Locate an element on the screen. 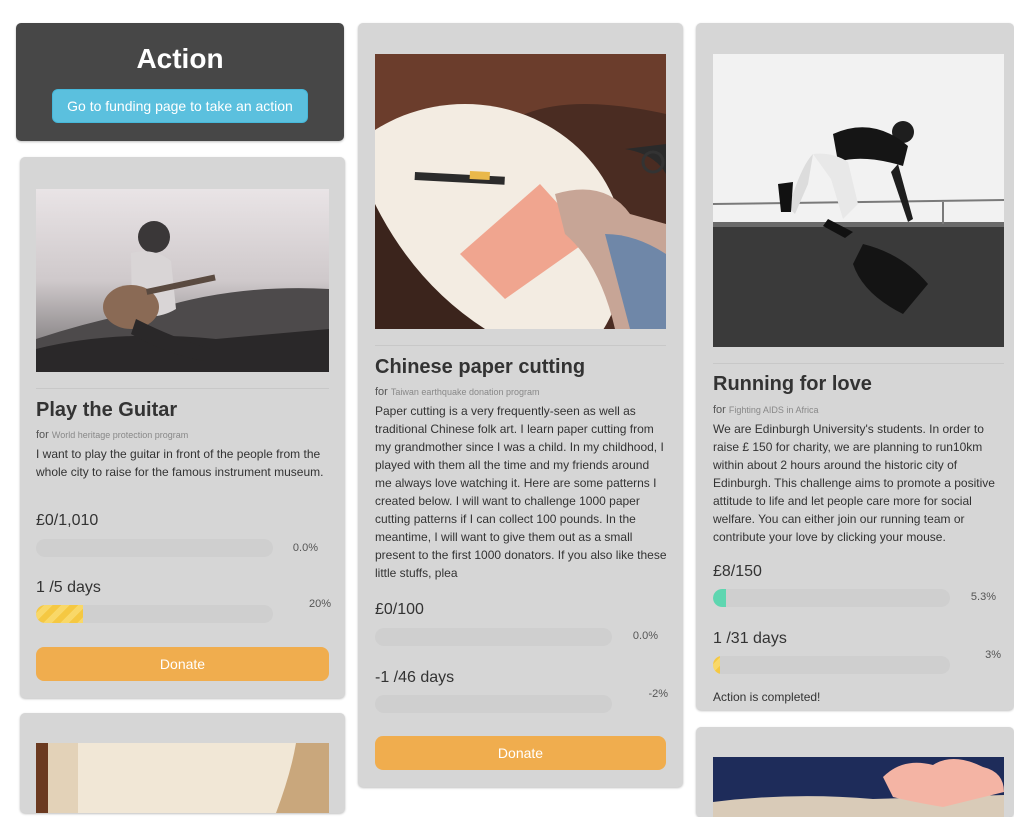 The width and height of the screenshot is (1014, 817). card-for-line: for Taiwan earthquake donation program is located at coordinates (457, 392).